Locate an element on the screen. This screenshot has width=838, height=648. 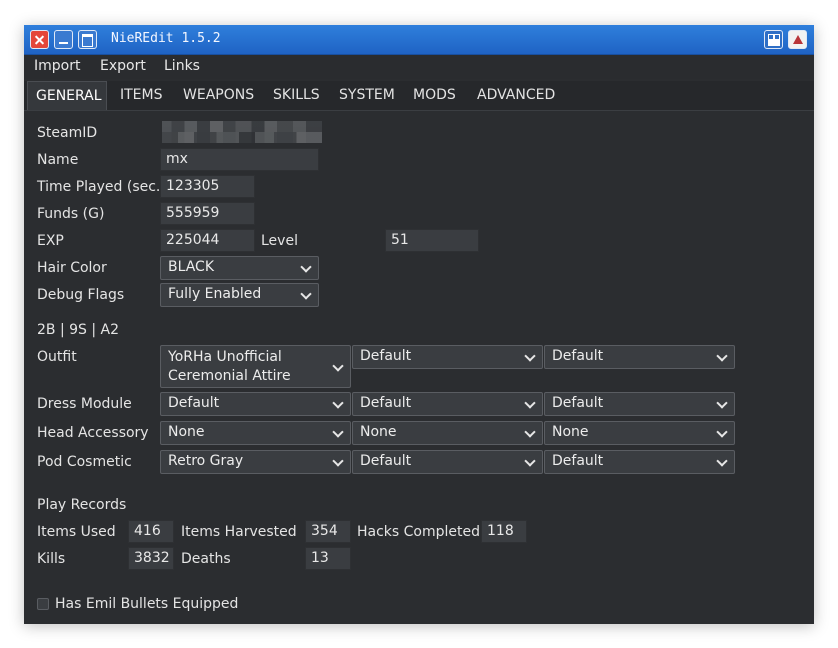
dress-a2-value: Default is located at coordinates (578, 403).